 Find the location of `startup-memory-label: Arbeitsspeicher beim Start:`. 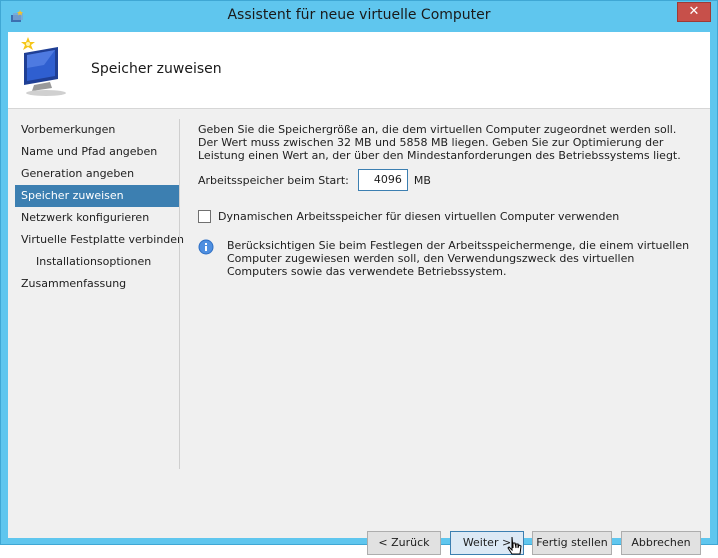

startup-memory-label: Arbeitsspeicher beim Start: is located at coordinates (273, 180).